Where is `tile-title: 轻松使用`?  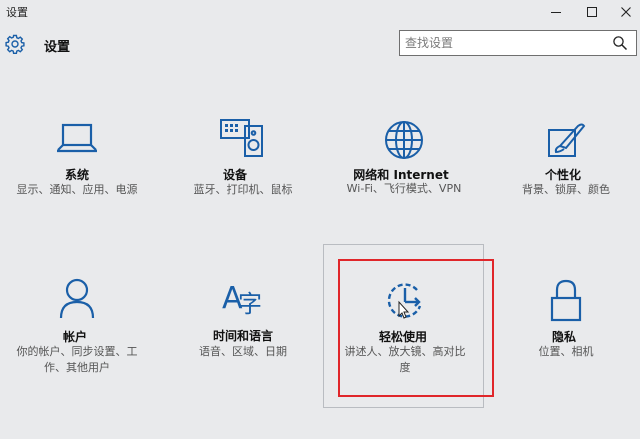
tile-title: 轻松使用 is located at coordinates (402, 337).